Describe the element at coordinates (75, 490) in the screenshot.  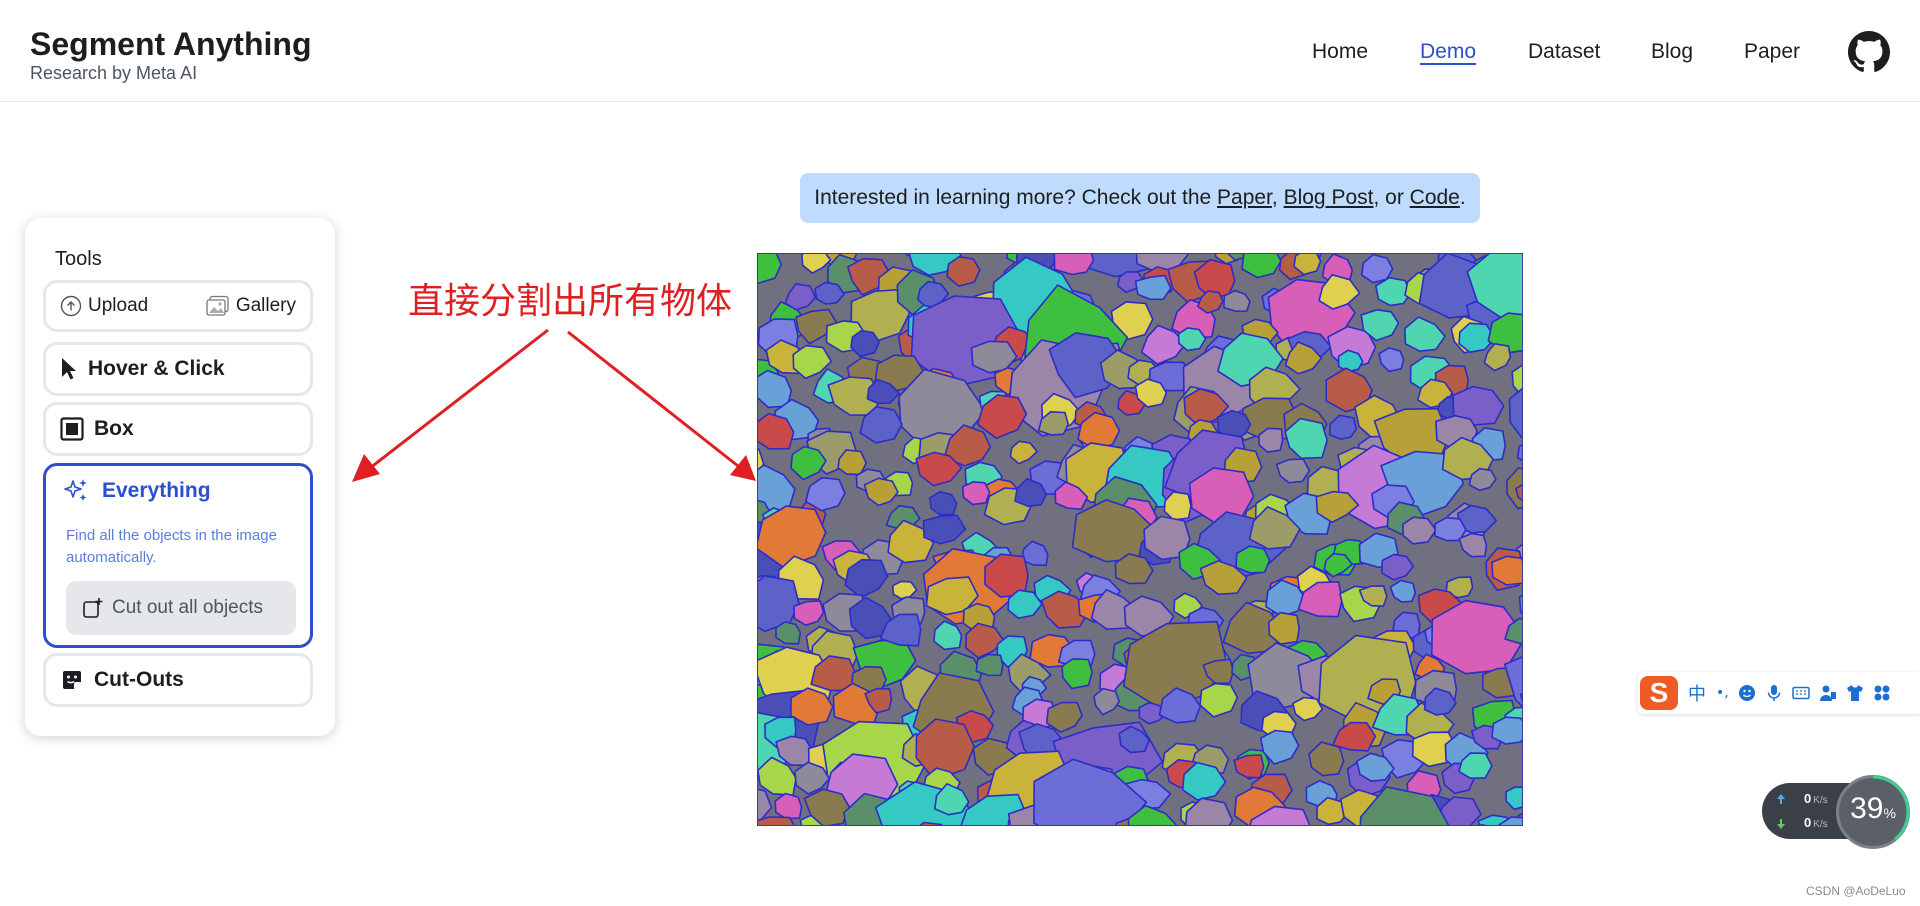
I see `sparkles-icon` at that location.